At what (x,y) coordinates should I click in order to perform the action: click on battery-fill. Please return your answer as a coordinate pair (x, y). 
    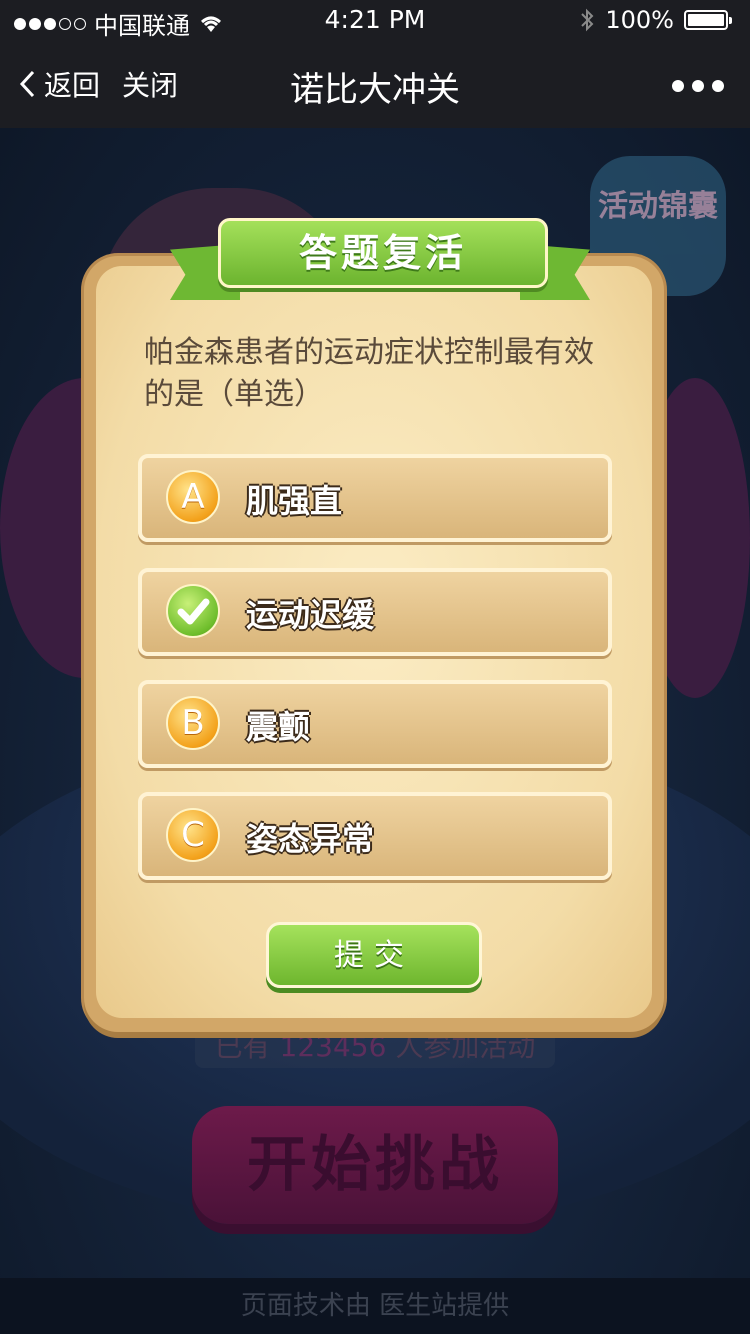
    Looking at the image, I should click on (706, 20).